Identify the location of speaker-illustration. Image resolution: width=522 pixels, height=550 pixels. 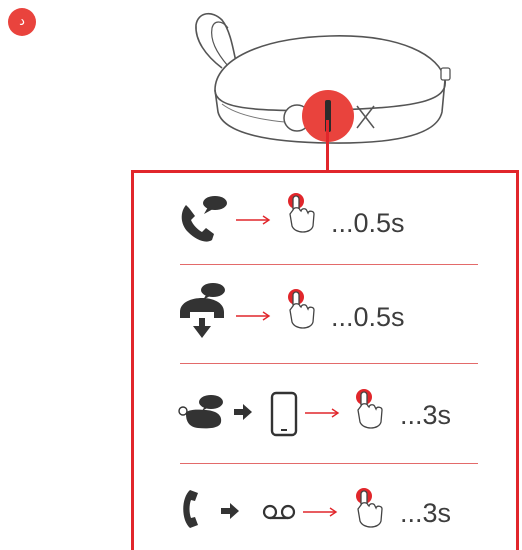
(323, 78).